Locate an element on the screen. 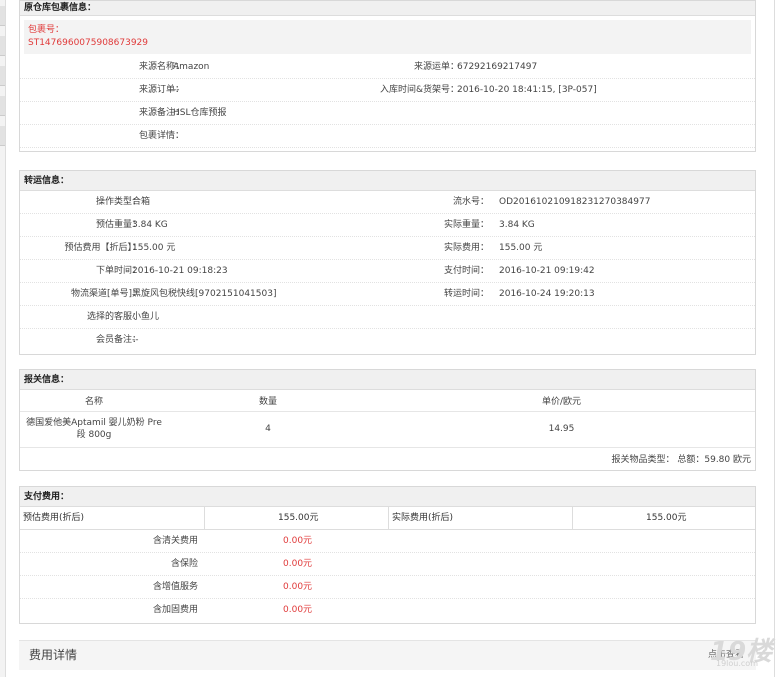 The width and height of the screenshot is (780, 677). transfer-row: 选择的客服： 小鱼儿 is located at coordinates (387, 317).